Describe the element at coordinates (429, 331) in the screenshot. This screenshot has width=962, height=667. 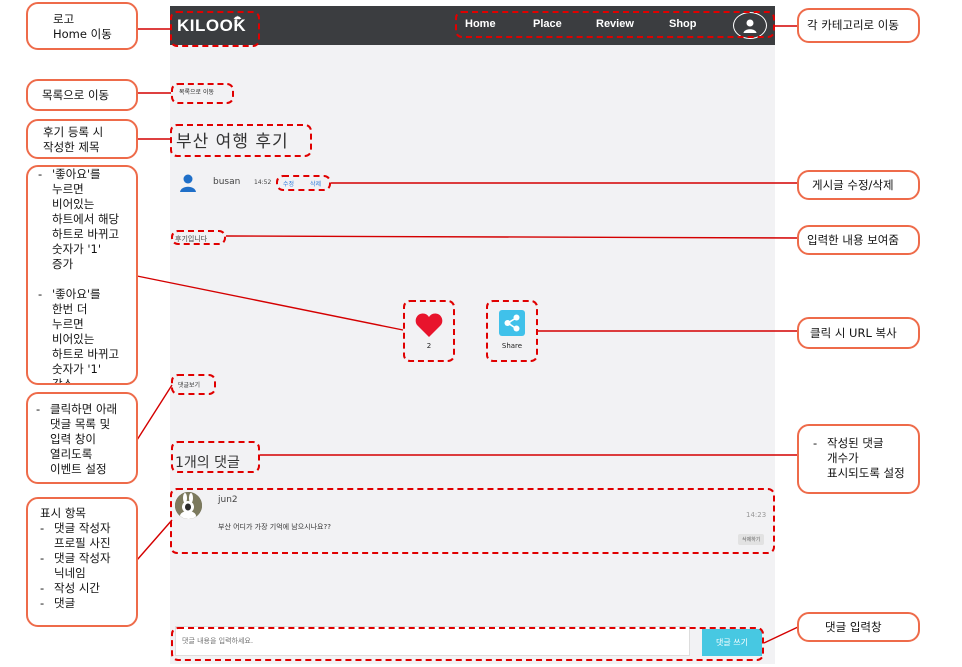
I see `highlight-like` at that location.